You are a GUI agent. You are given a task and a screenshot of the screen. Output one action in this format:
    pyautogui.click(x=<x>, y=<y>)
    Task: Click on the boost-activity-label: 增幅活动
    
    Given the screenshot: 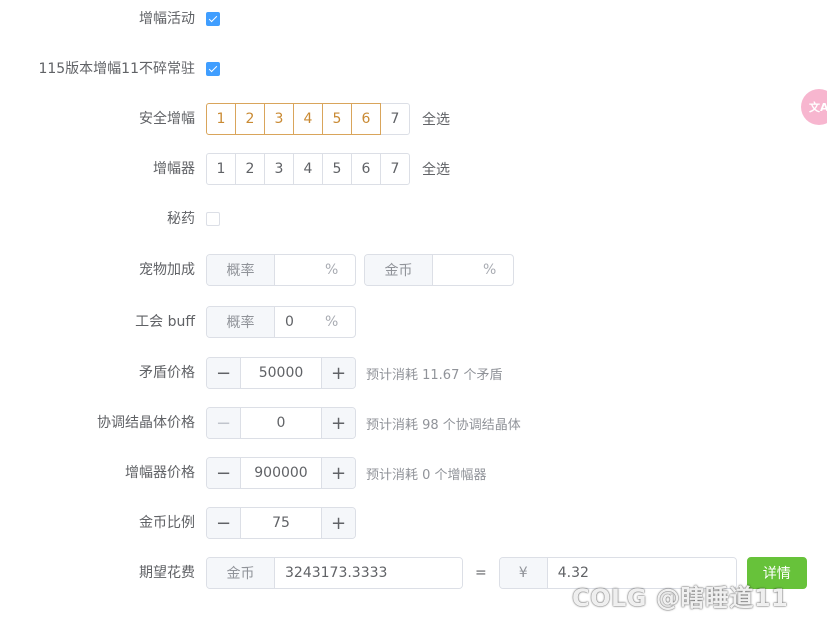 What is the action you would take?
    pyautogui.click(x=167, y=19)
    